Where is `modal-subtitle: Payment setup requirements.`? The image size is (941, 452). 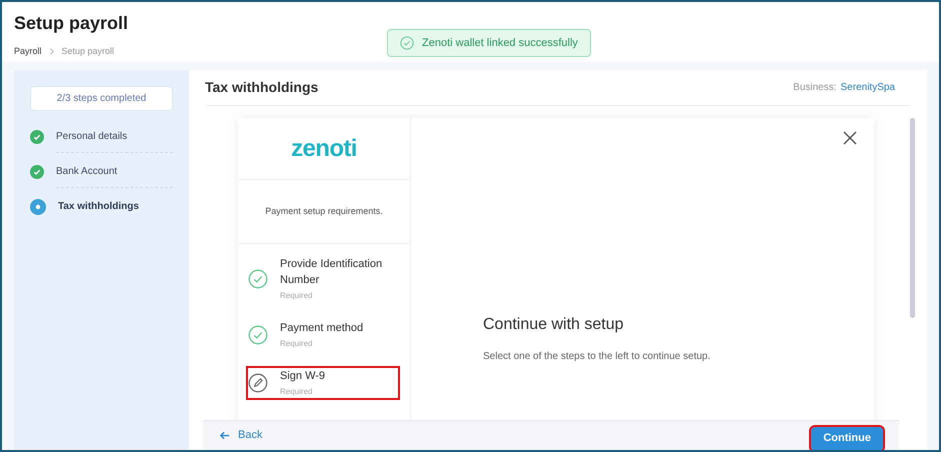
modal-subtitle: Payment setup requirements. is located at coordinates (324, 211).